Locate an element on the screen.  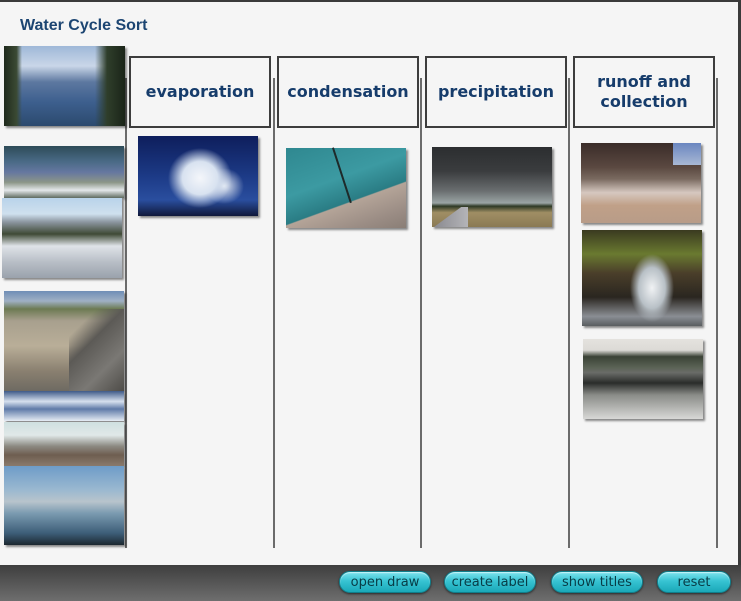
photo-misty-lake is located at coordinates (64, 505).